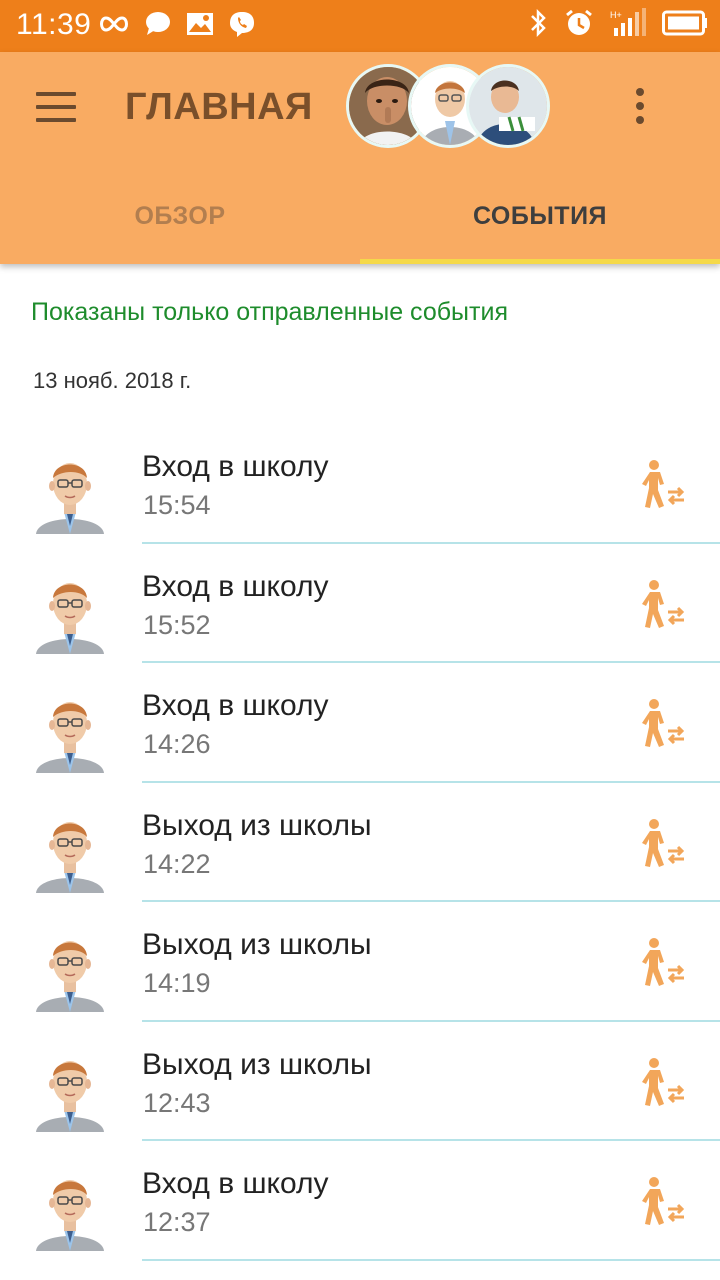 The image size is (720, 1280). Describe the element at coordinates (684, 23) in the screenshot. I see `battery-icon` at that location.